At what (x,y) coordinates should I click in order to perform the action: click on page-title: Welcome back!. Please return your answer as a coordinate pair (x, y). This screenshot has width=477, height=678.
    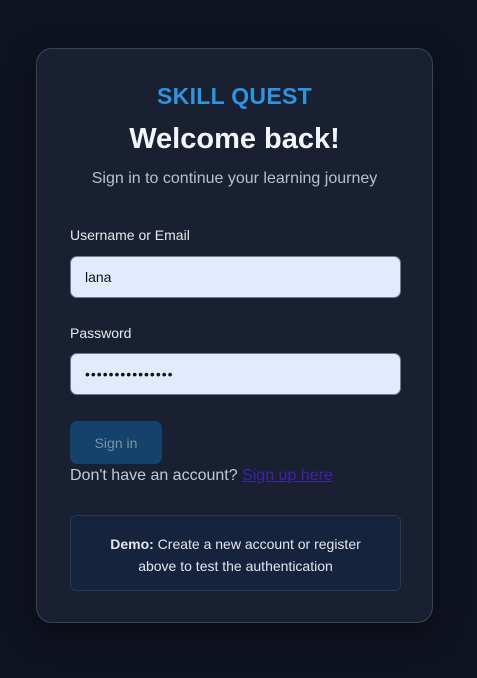
    Looking at the image, I should click on (234, 139).